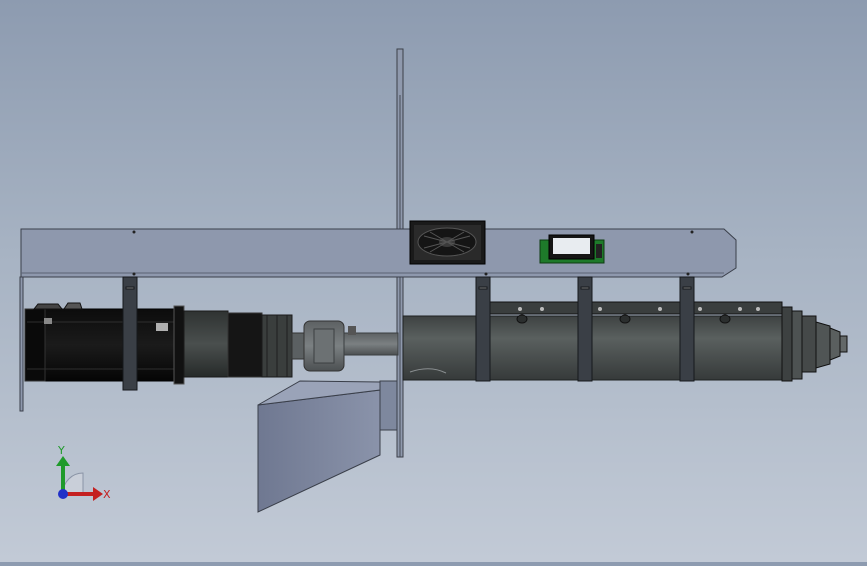  I want to click on hopper-icon, so click(327, 446).